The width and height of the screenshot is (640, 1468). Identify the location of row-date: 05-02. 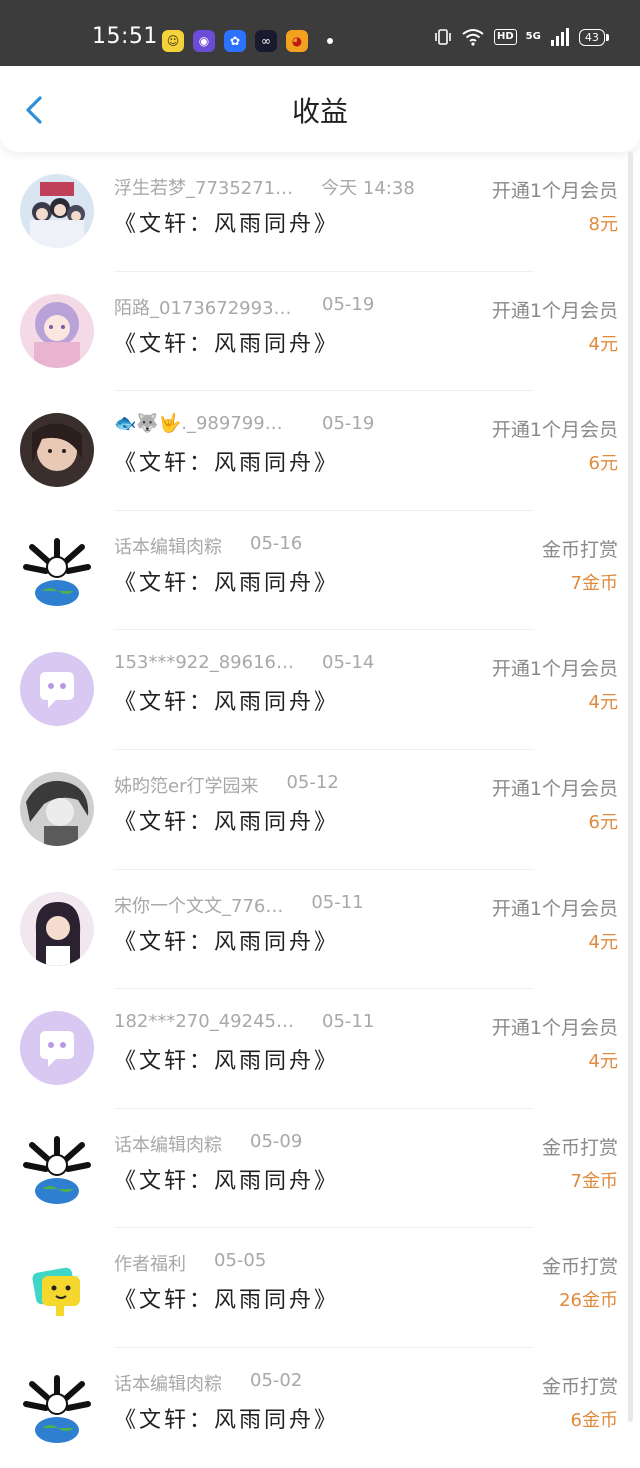
(276, 1380).